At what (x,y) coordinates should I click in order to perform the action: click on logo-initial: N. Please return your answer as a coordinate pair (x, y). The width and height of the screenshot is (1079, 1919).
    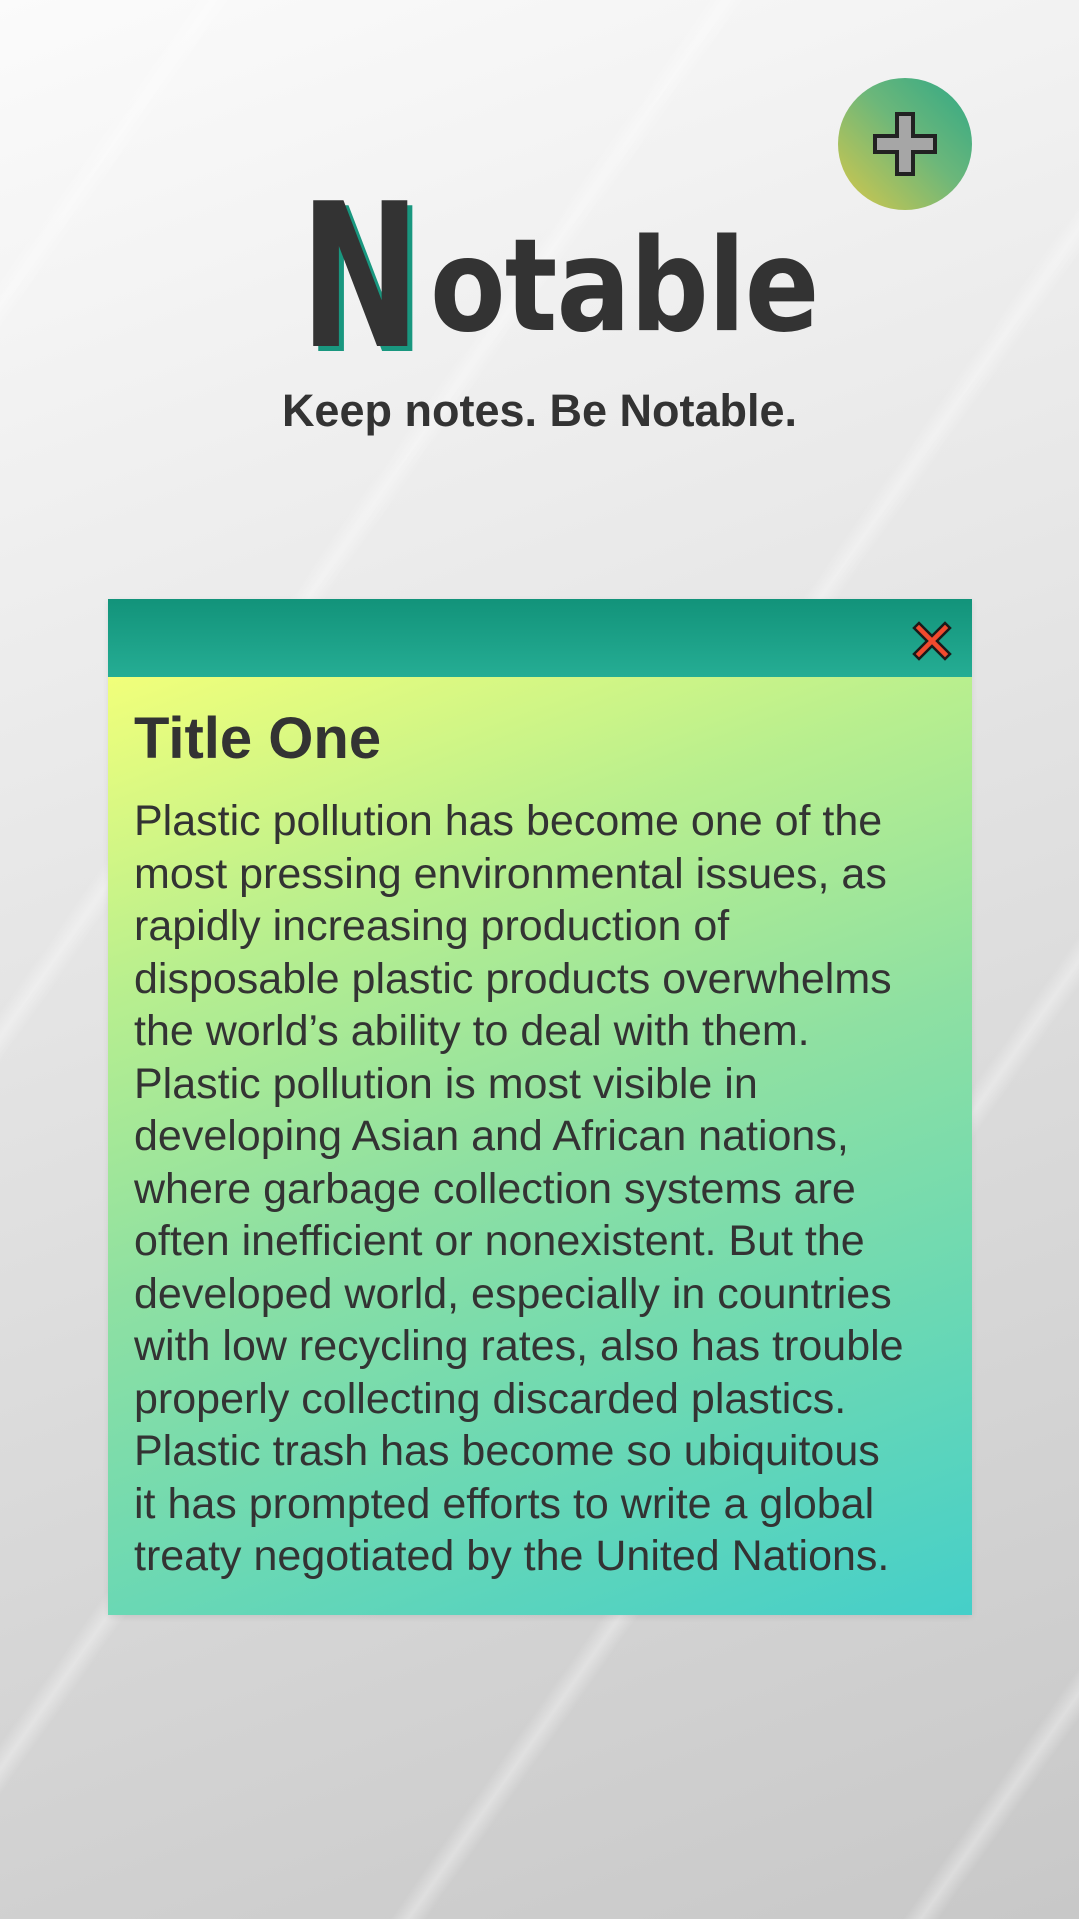
    Looking at the image, I should click on (360, 277).